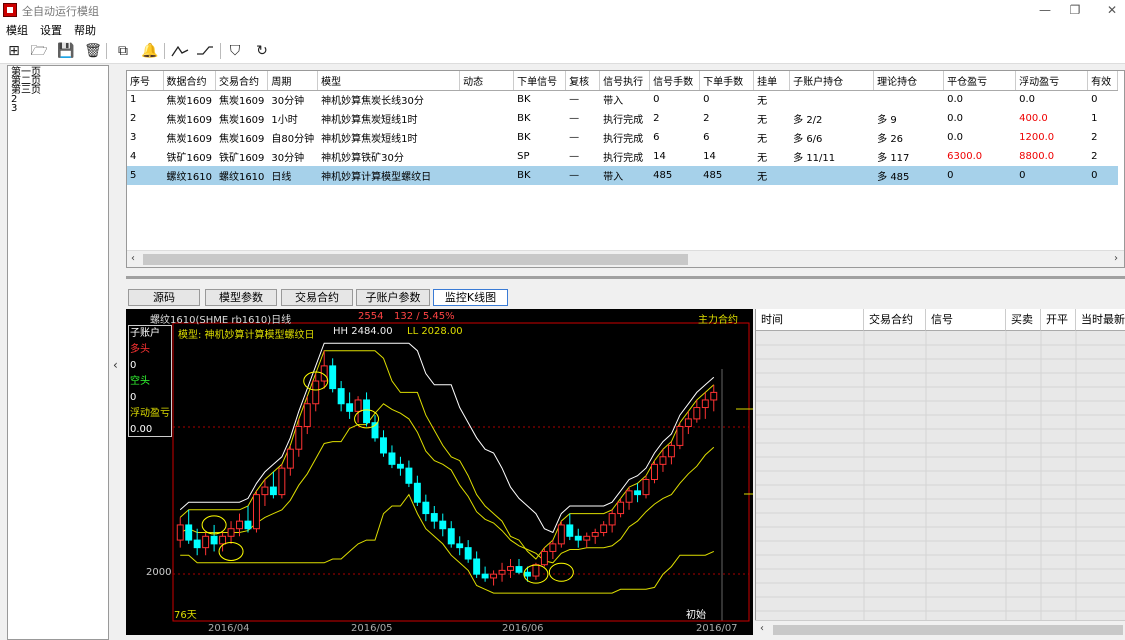 This screenshot has width=1125, height=640. I want to click on table-cell: 0, so click(1094, 100).